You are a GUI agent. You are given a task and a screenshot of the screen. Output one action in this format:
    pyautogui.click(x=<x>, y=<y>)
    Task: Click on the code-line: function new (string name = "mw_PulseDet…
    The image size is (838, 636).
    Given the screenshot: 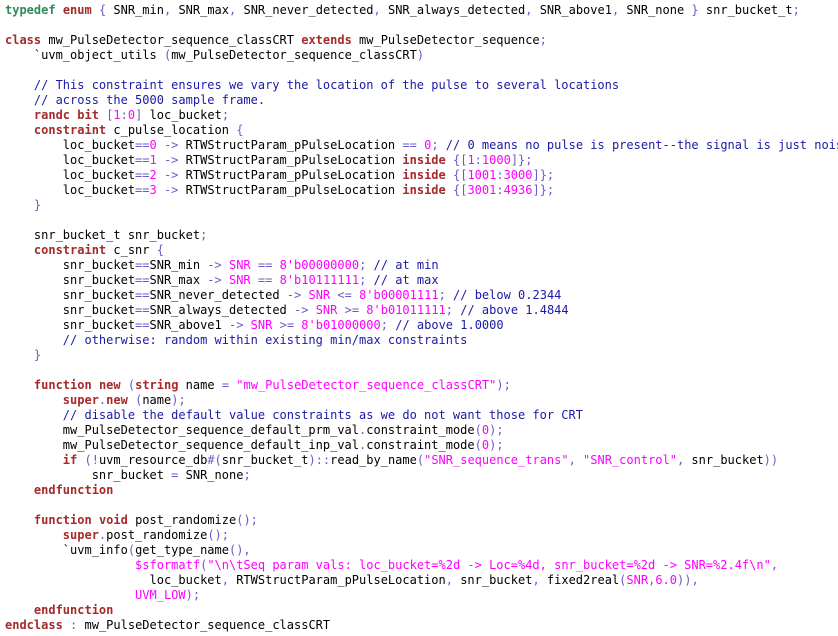 What is the action you would take?
    pyautogui.click(x=419, y=385)
    